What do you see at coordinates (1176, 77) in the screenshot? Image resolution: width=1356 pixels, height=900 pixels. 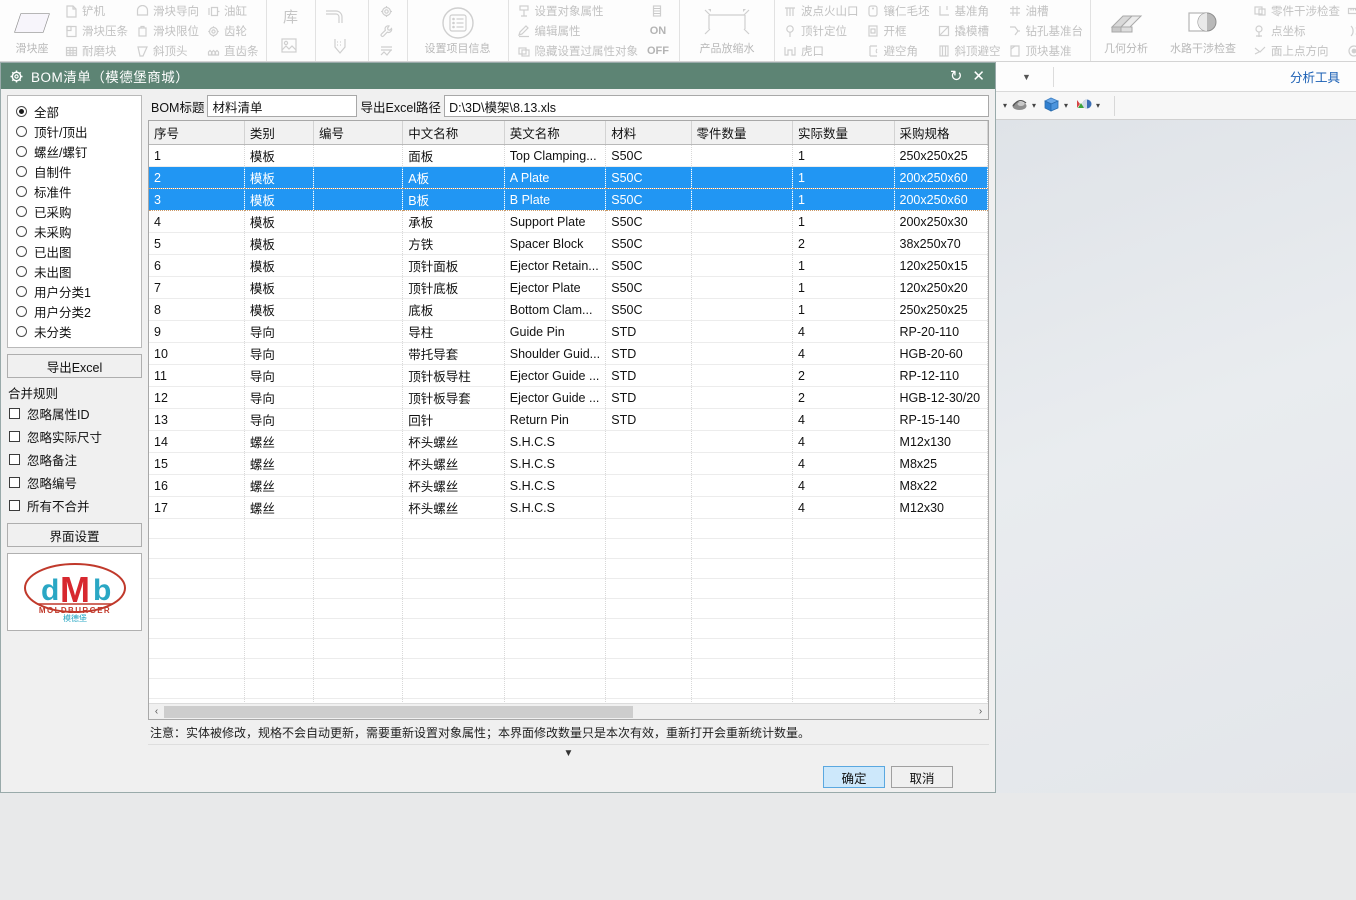 I see `ribbon-footer: ▼ 分析工具` at bounding box center [1176, 77].